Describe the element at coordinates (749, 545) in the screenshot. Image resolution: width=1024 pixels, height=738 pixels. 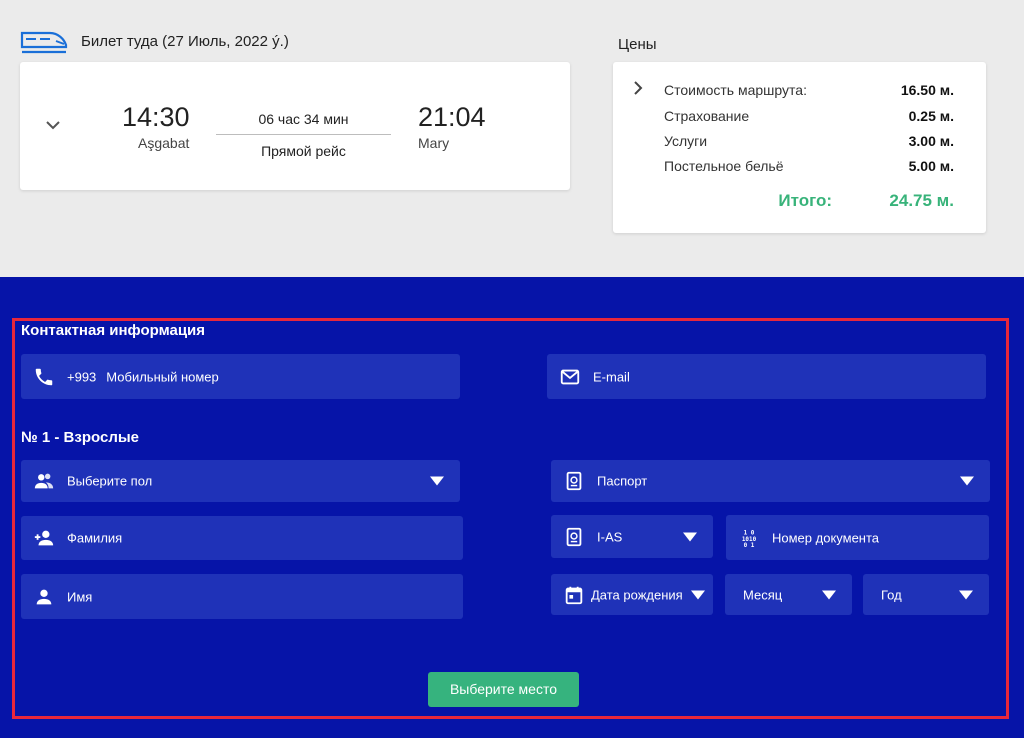
I see `svg-text: 0 1` at that location.